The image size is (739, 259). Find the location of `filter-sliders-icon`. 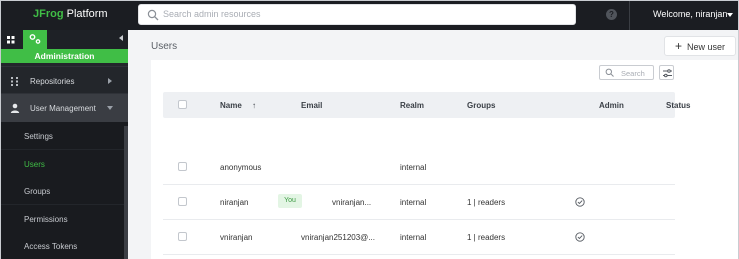

filter-sliders-icon is located at coordinates (667, 73).